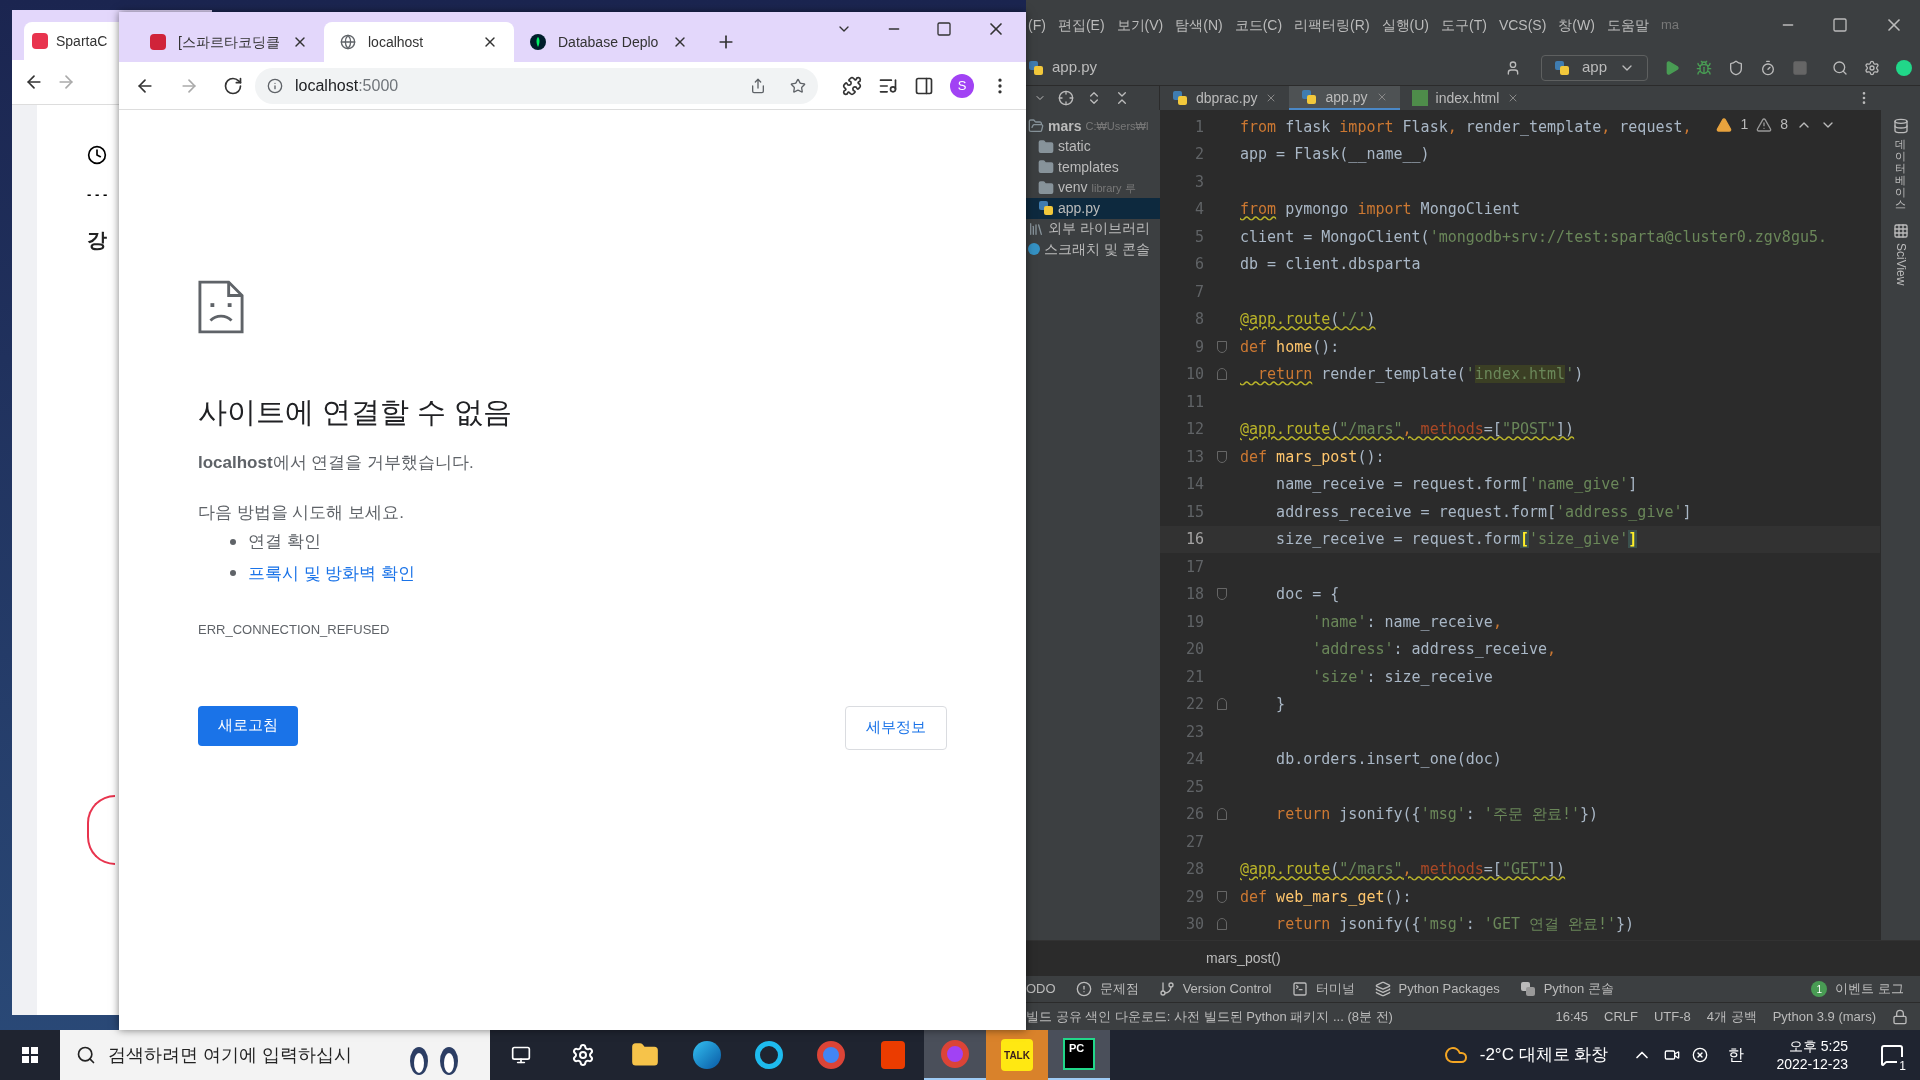 This screenshot has height=1080, width=1920. I want to click on status-item: Python 3.9 (mars), so click(1824, 1016).